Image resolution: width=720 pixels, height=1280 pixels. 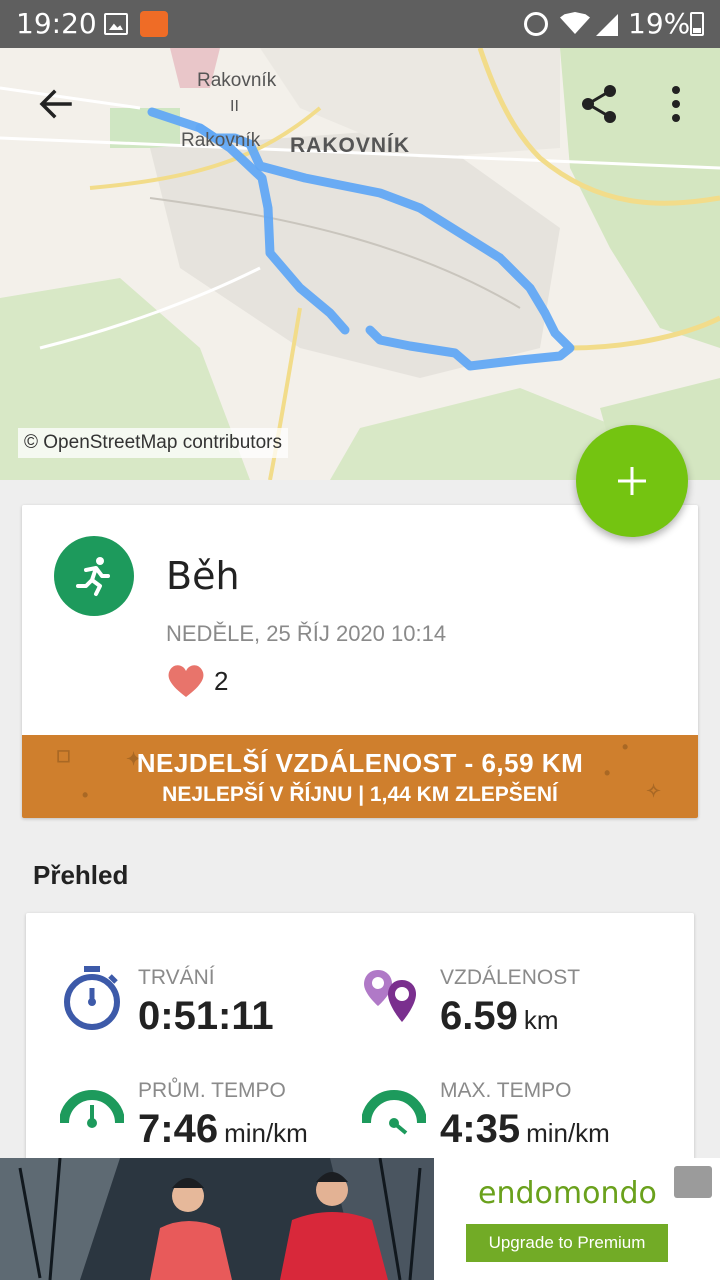 I want to click on sport-name: Běh, so click(x=203, y=576).